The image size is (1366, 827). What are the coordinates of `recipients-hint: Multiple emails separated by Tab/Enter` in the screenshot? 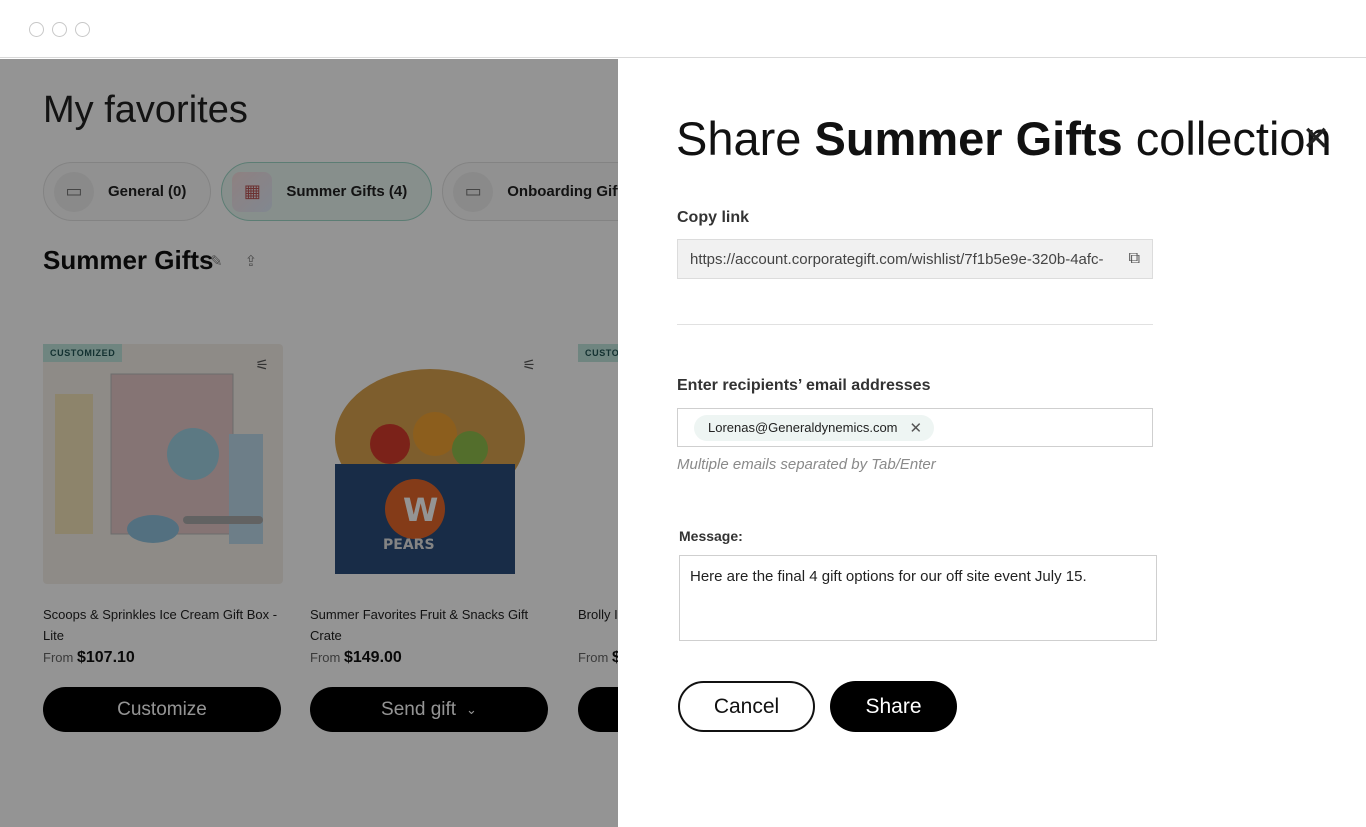 It's located at (806, 464).